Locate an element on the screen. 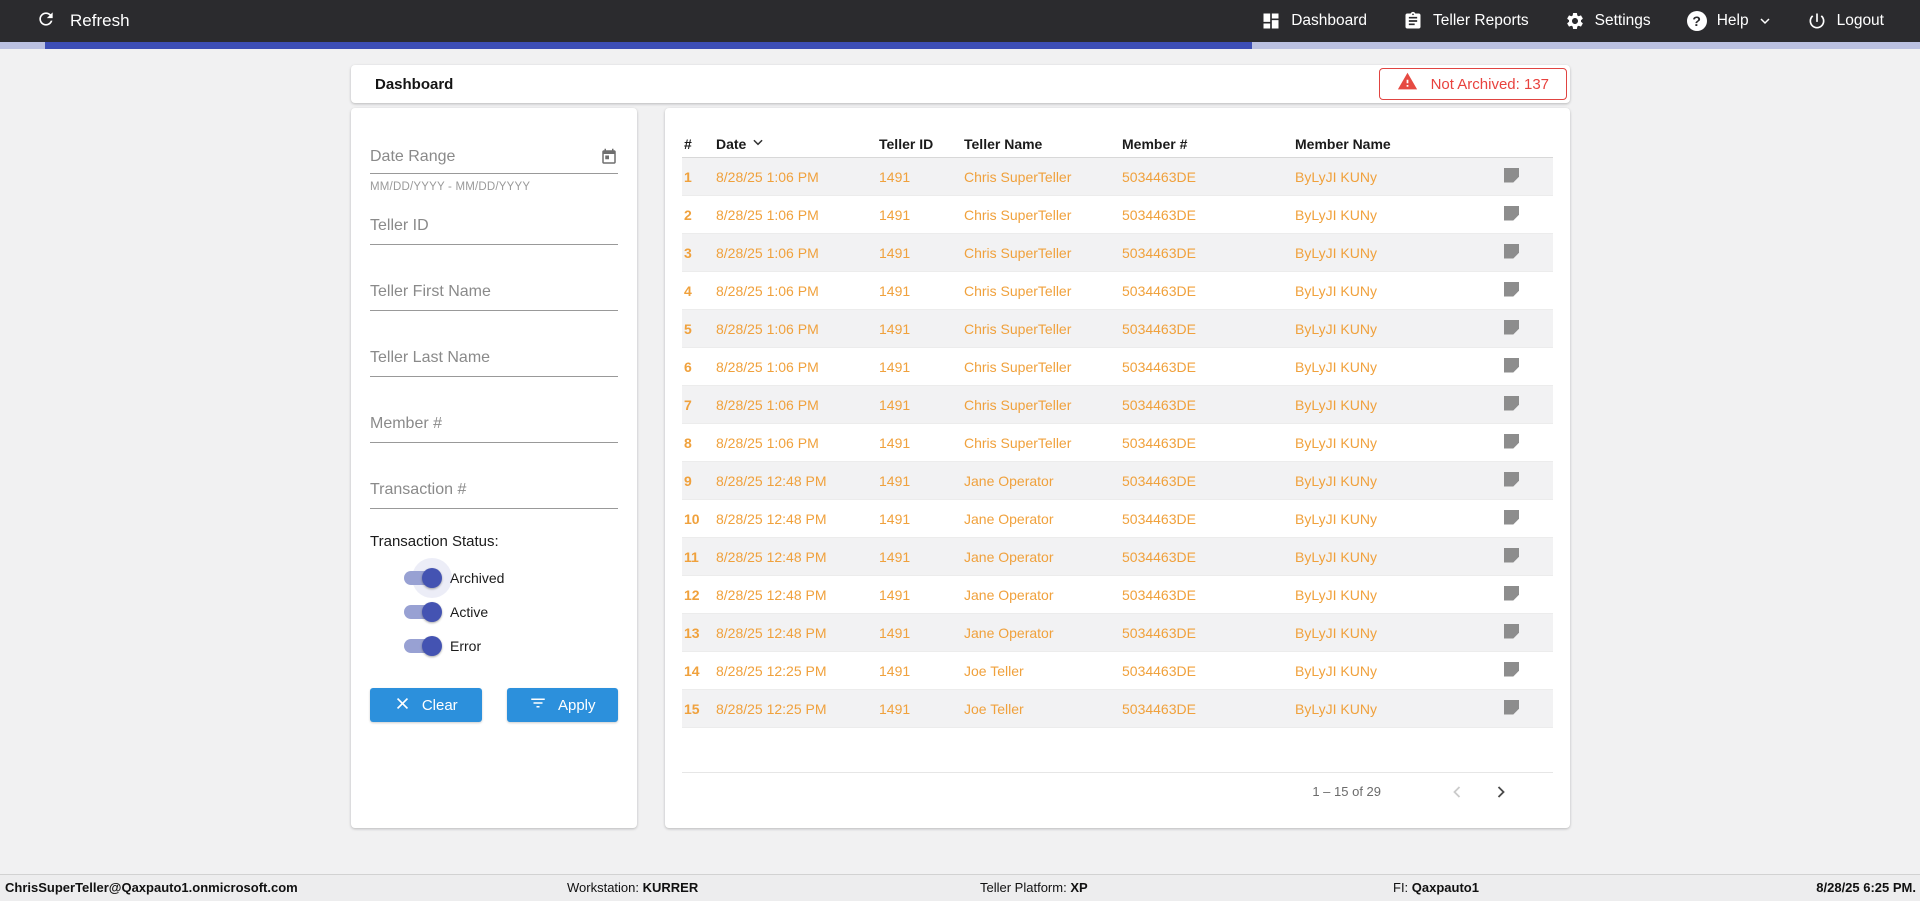 Image resolution: width=1920 pixels, height=901 pixels. nav-item-dashboard: Dashboard is located at coordinates (1314, 21).